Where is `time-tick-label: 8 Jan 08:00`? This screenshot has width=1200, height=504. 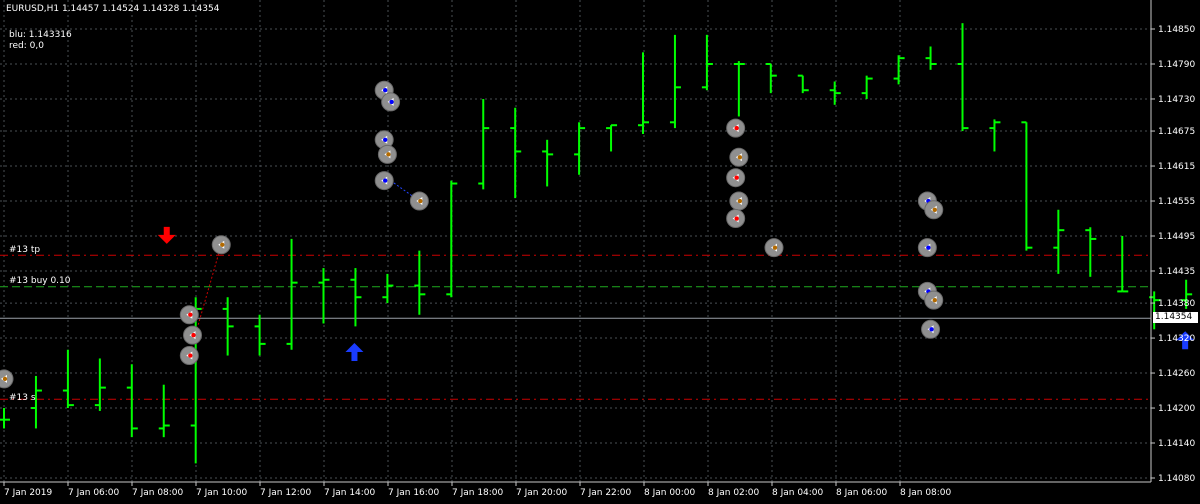
time-tick-label: 8 Jan 08:00 is located at coordinates (926, 493).